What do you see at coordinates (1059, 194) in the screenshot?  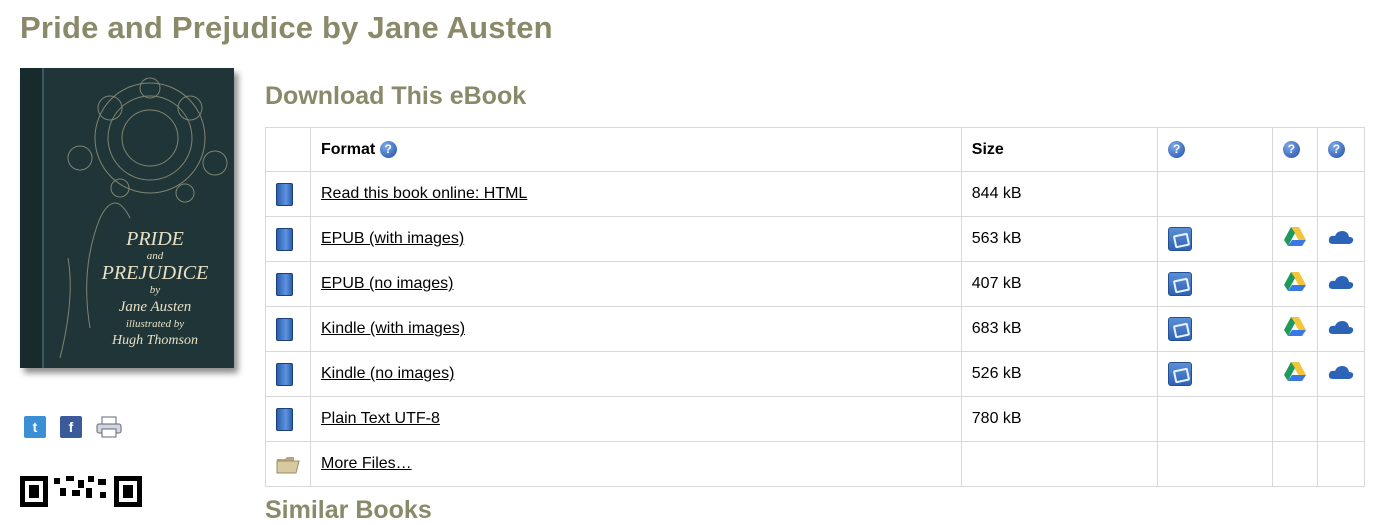 I see `row-size-cell: 844 kB` at bounding box center [1059, 194].